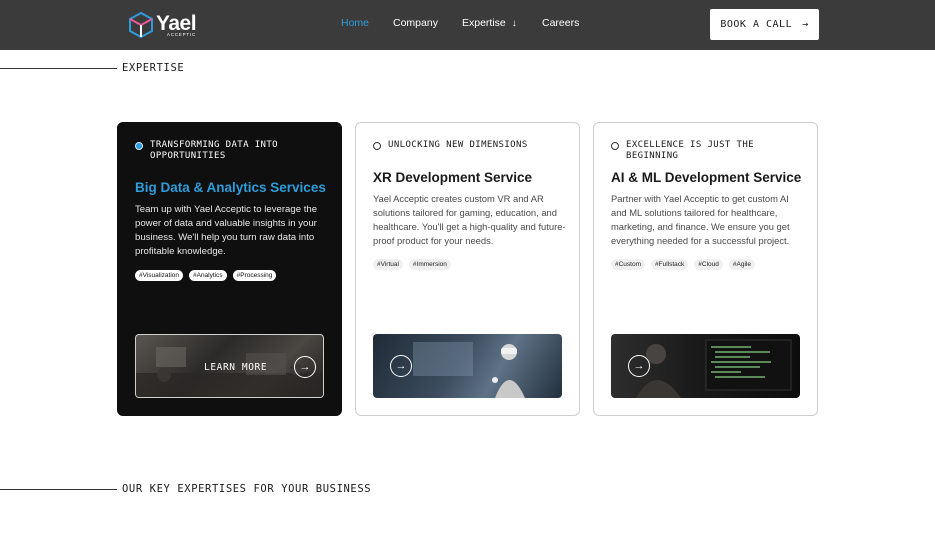  What do you see at coordinates (690, 150) in the screenshot?
I see `card-eyebrow-text: EXCELLENCE IS JUST THE BEGINNING` at bounding box center [690, 150].